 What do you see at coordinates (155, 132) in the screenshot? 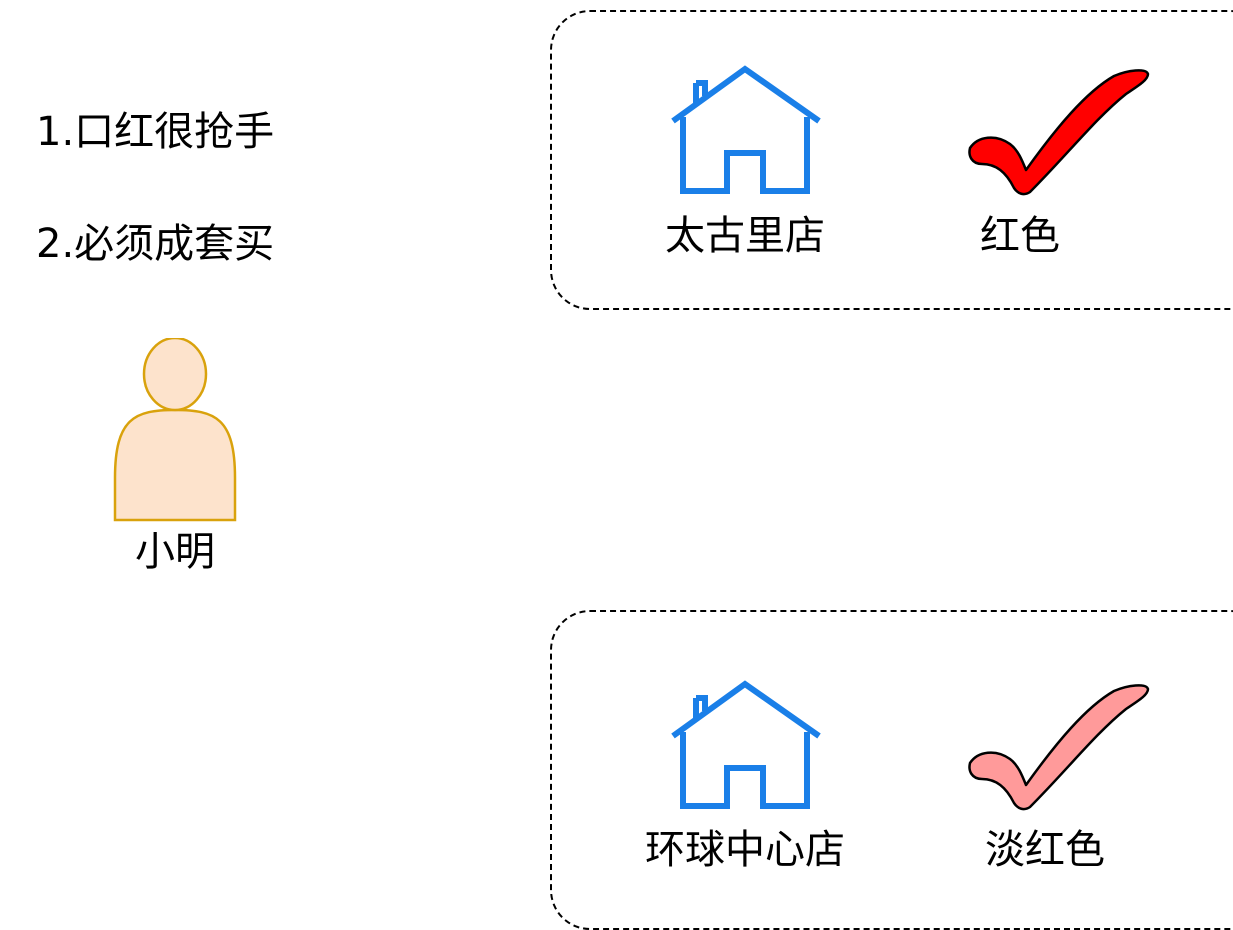
I see `note-lipstick-popular: 1.口红很抢手` at bounding box center [155, 132].